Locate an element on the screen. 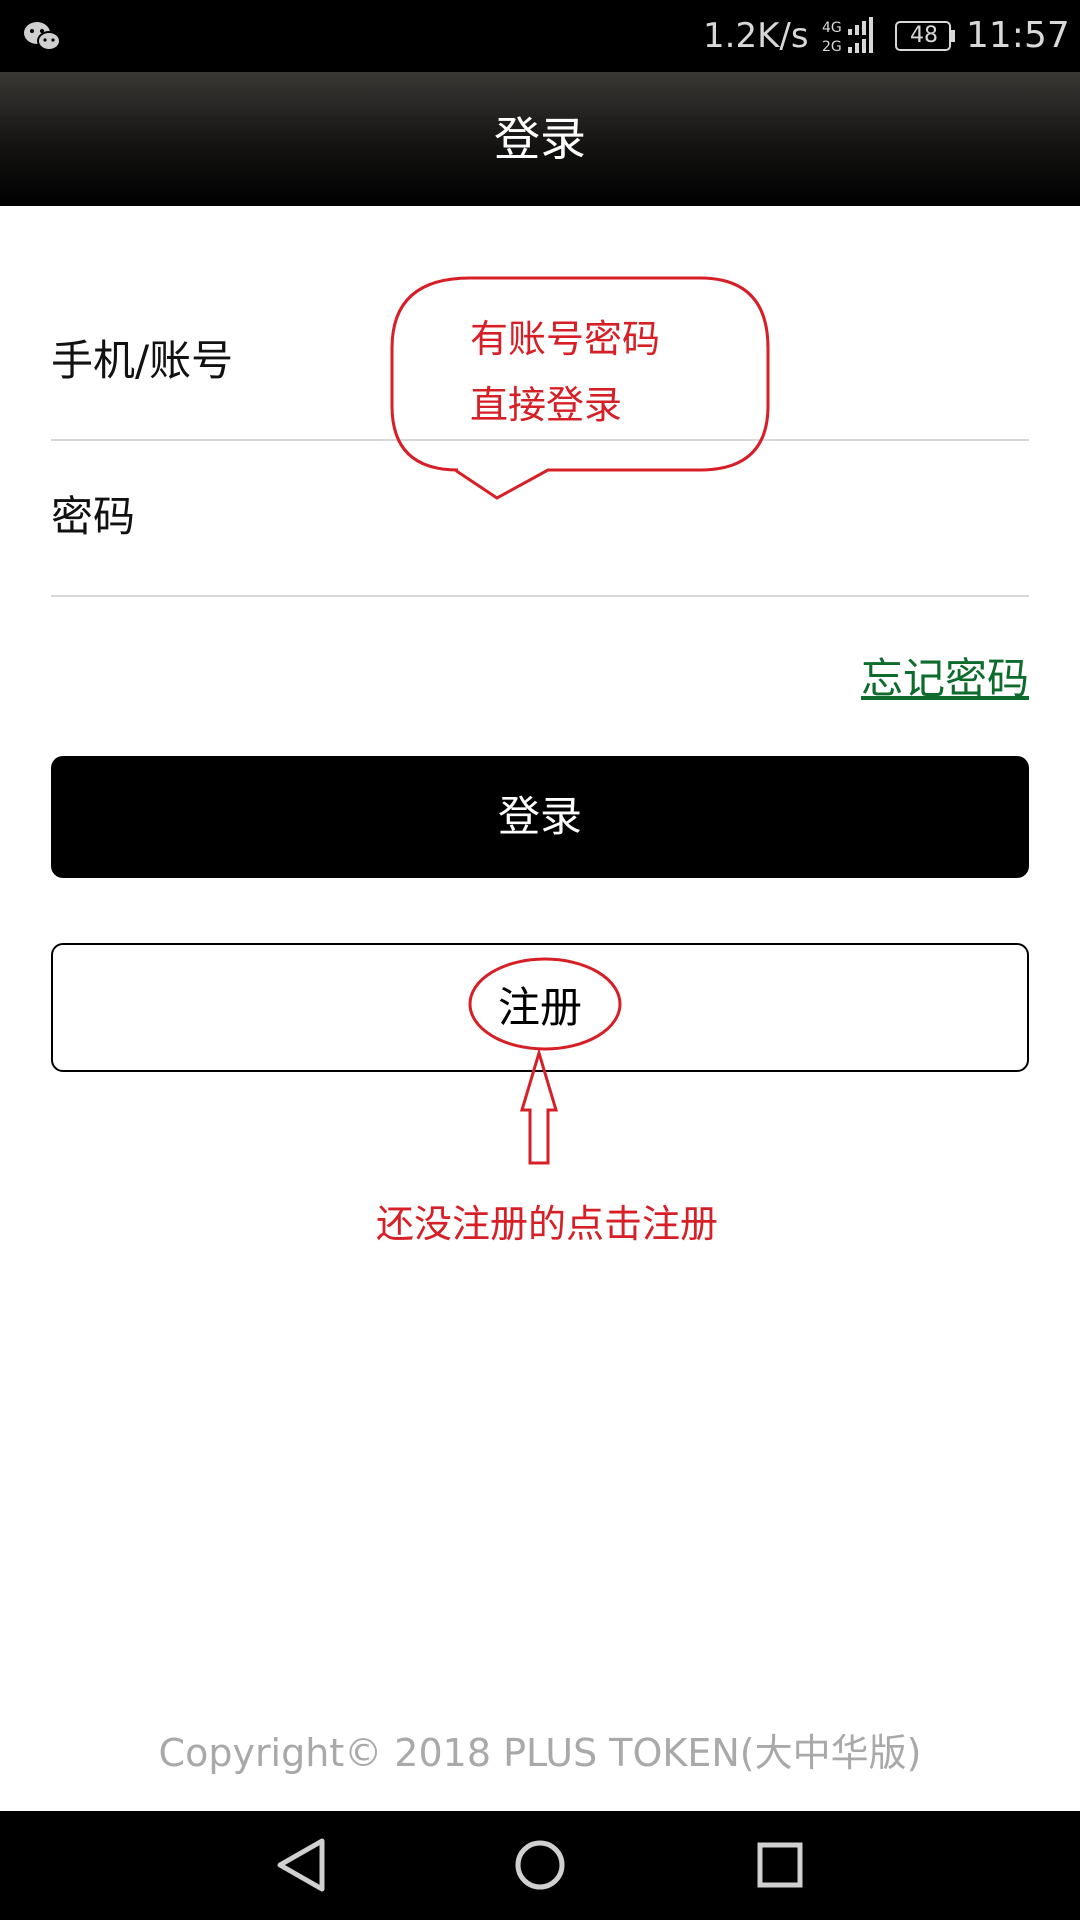 The width and height of the screenshot is (1080, 1924). back-icon is located at coordinates (301, 1865).